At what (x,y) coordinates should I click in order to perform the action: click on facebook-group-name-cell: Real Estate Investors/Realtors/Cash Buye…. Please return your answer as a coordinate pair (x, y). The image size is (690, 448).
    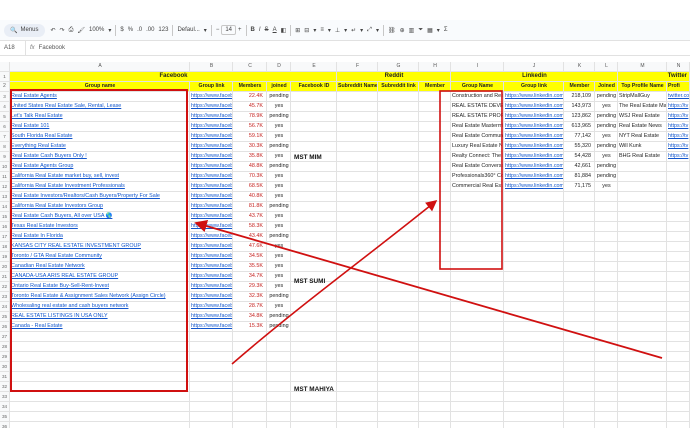
    Looking at the image, I should click on (100, 197).